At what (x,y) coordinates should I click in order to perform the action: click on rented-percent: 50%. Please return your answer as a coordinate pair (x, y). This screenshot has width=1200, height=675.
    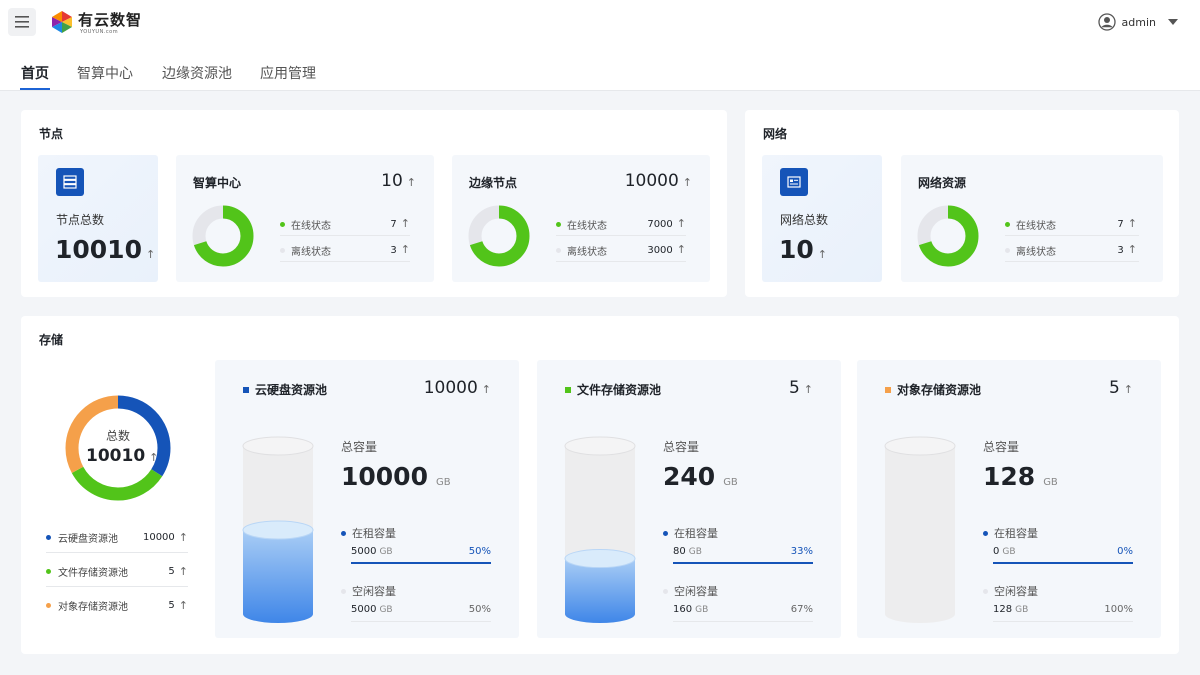
    Looking at the image, I should click on (479, 551).